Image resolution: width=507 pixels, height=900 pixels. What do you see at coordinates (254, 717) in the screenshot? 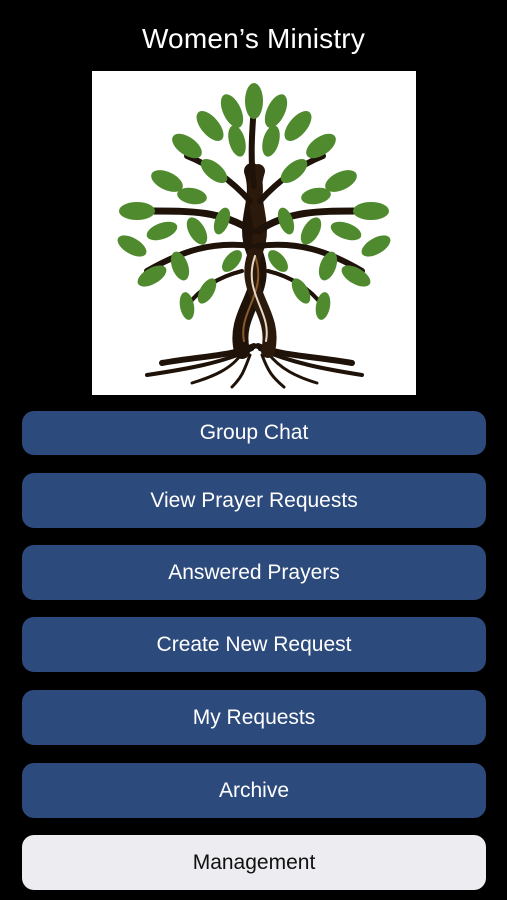
I see `my-requests-button: My Requests` at bounding box center [254, 717].